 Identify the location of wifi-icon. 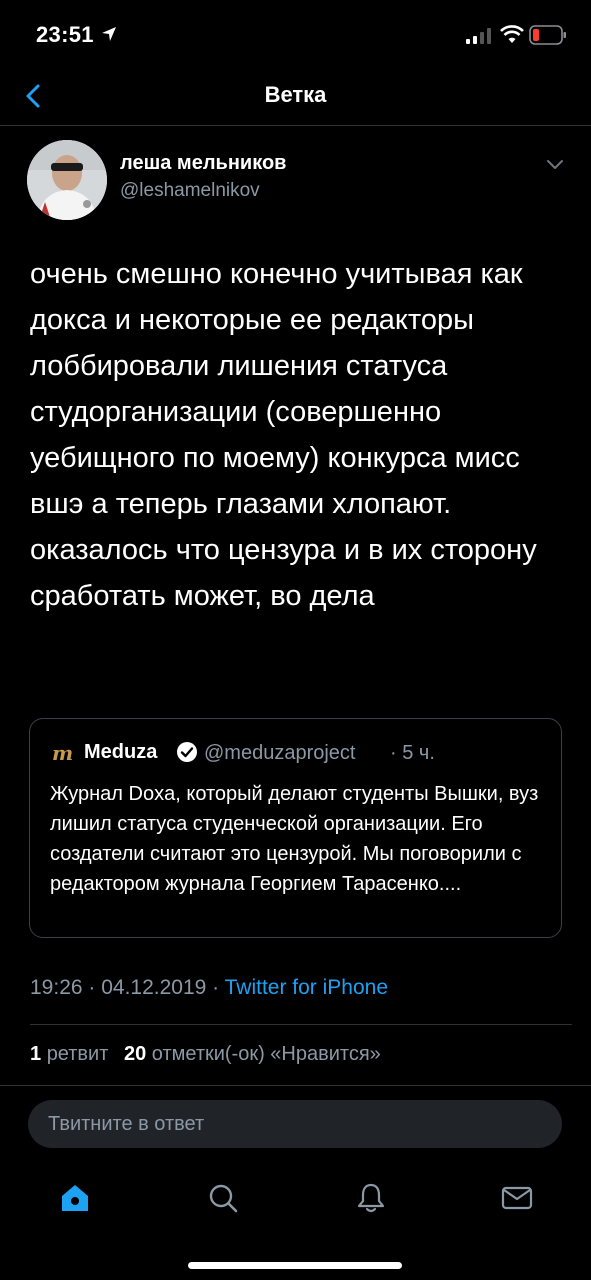
(512, 34).